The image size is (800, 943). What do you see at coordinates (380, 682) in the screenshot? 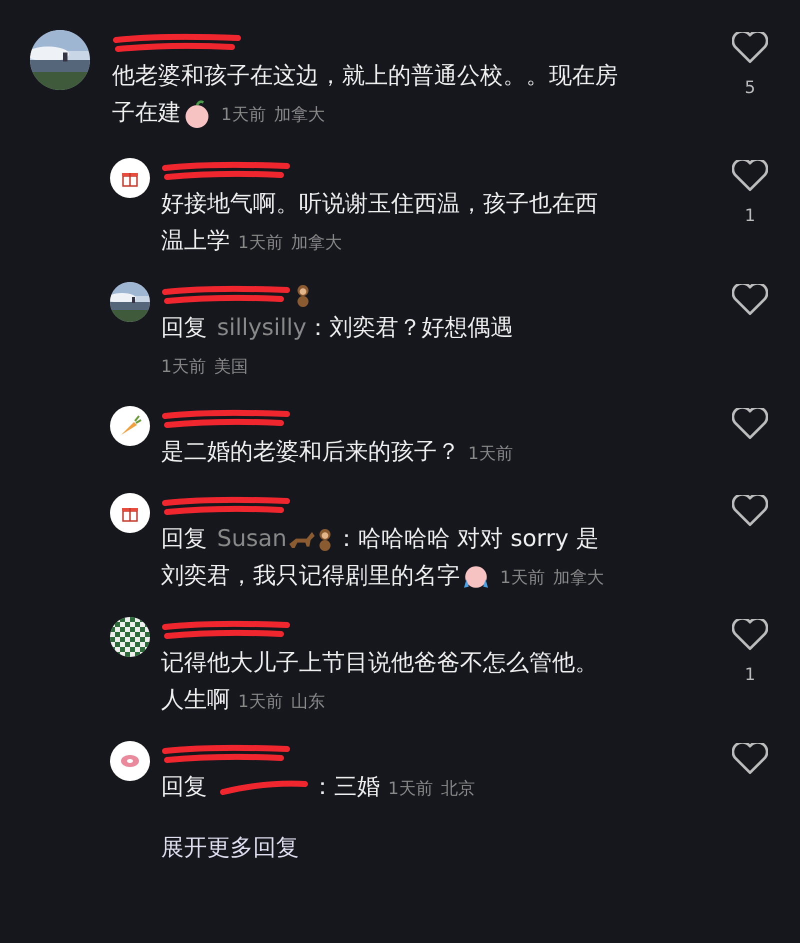
I see `comment-text: 记得他大儿子上节目说他爸爸不怎么管他。人生啊 1天前 山东` at bounding box center [380, 682].